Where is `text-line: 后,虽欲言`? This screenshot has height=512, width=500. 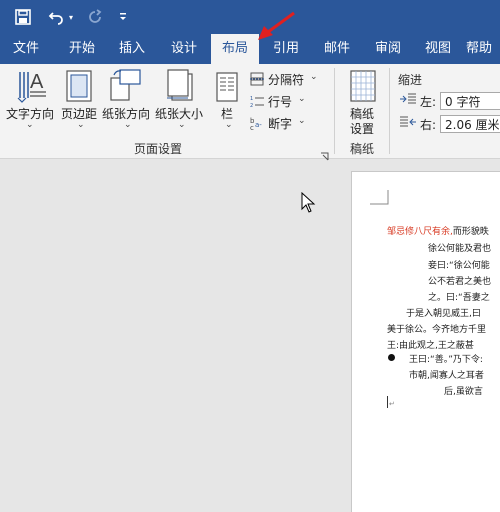 text-line: 后,虽欲言 is located at coordinates (463, 392).